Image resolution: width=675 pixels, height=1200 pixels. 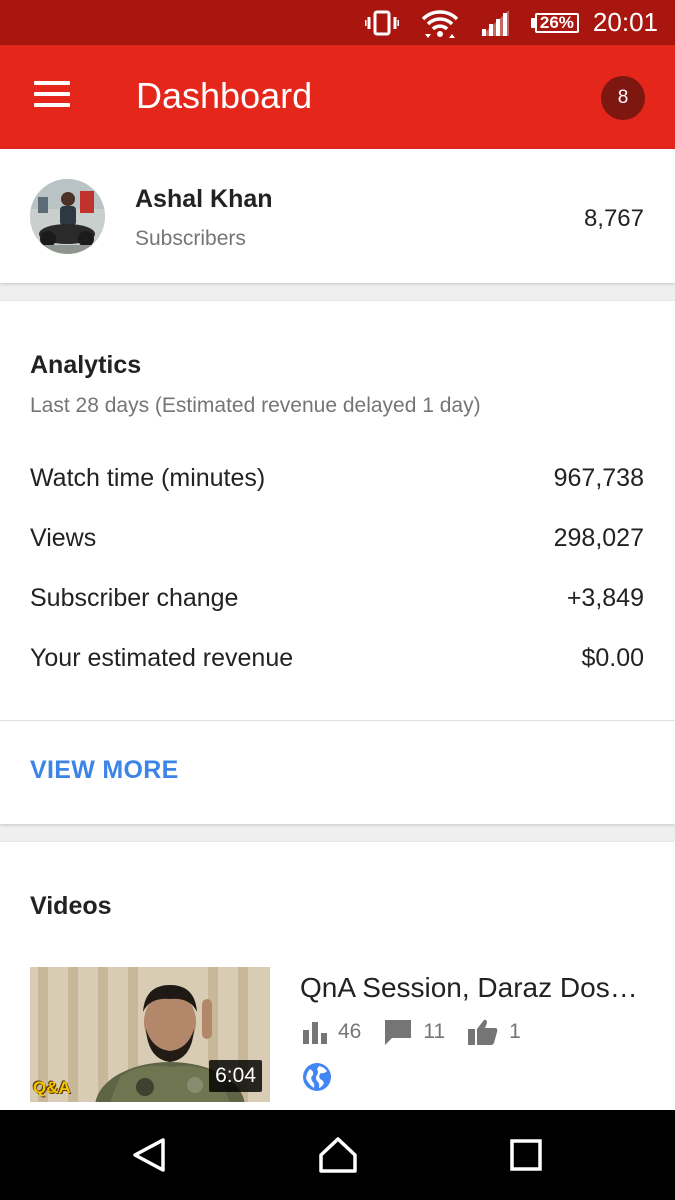 What do you see at coordinates (414, 1032) in the screenshot?
I see `comments-stat: 11` at bounding box center [414, 1032].